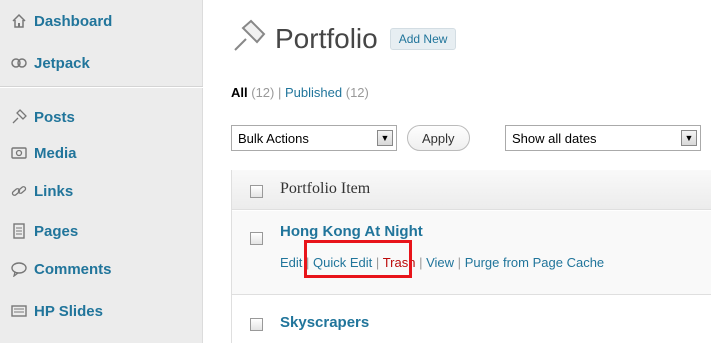  Describe the element at coordinates (101, 153) in the screenshot. I see `sidebar-item-media: Media` at that location.